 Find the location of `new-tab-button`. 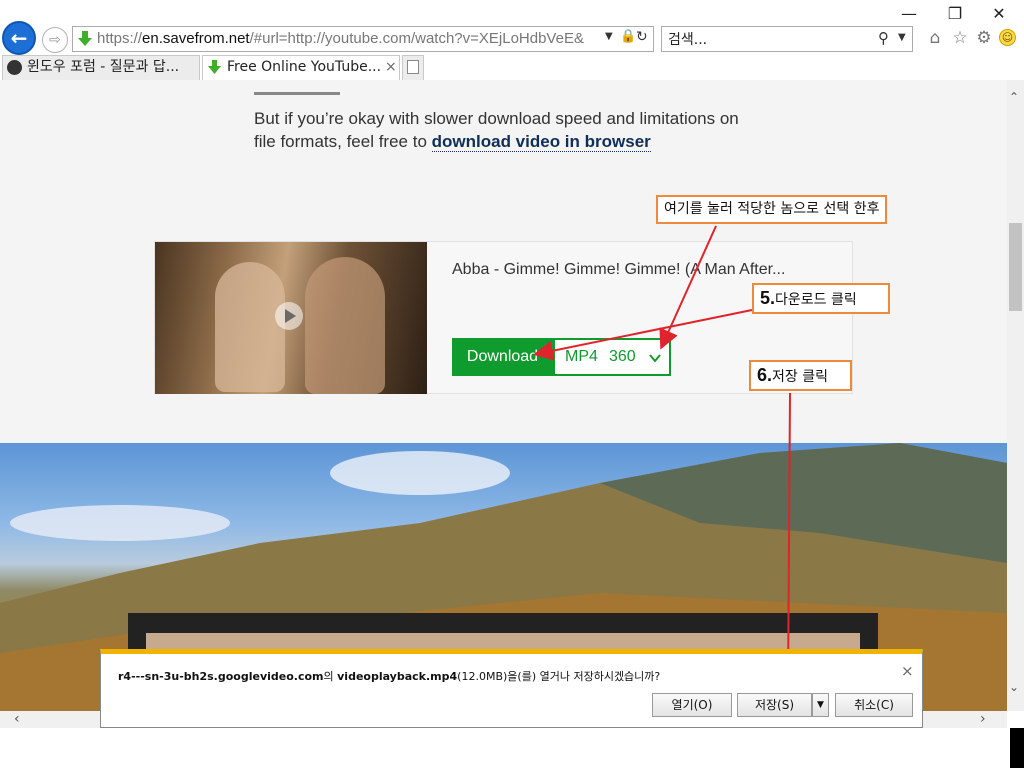

new-tab-button is located at coordinates (413, 67).